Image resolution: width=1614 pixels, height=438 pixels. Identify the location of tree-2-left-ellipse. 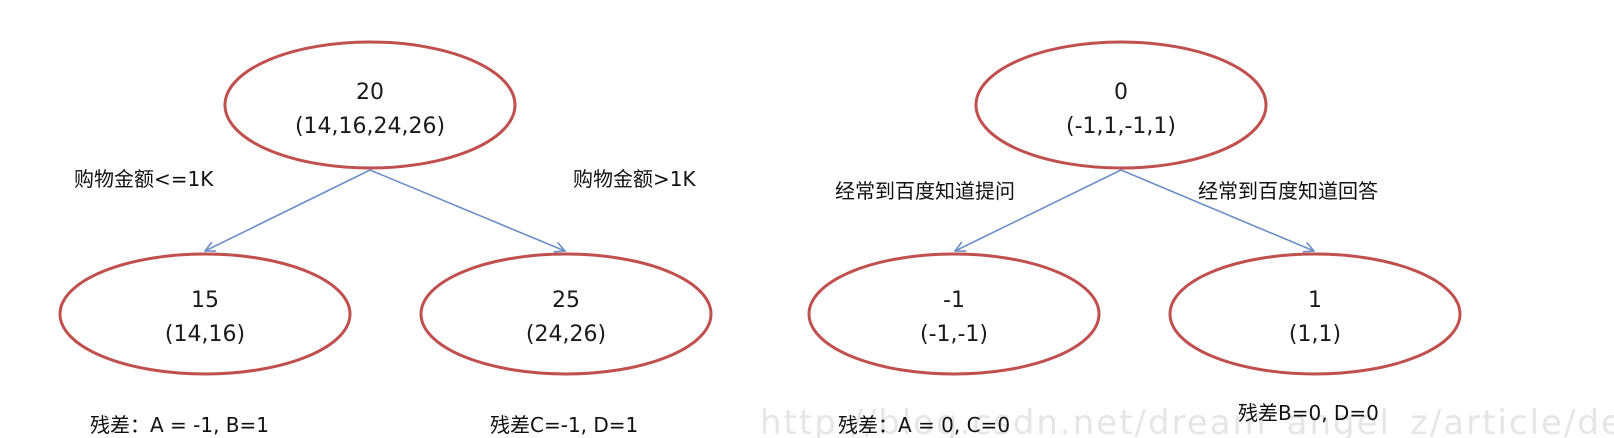
(954, 314).